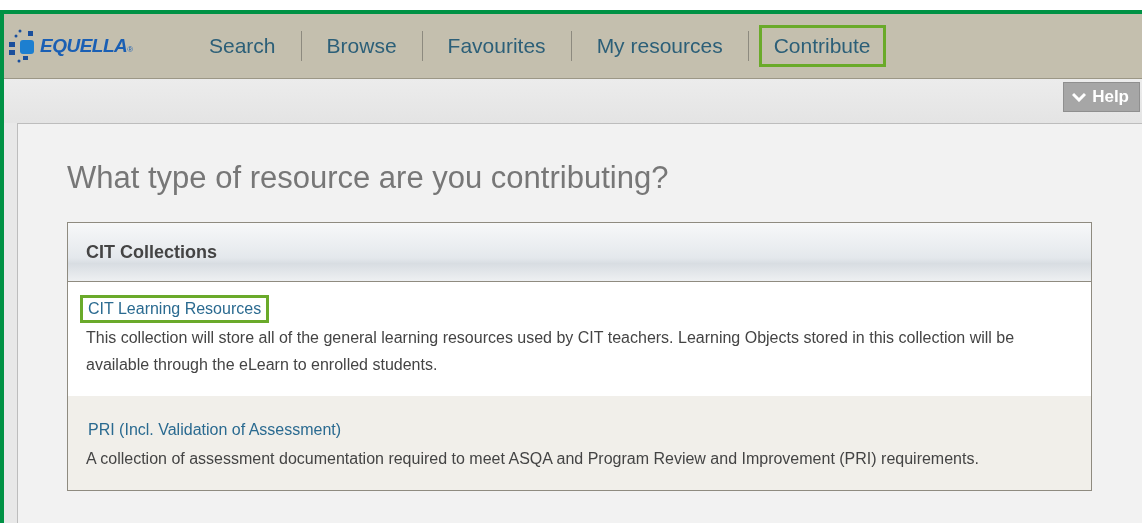  What do you see at coordinates (551, 351) in the screenshot?
I see `collection-description: This collection will store all of the general learning resources used by CIT teachers. Learning Objects stored in this collection will be available through the eLearn to enrolled students.` at bounding box center [551, 351].